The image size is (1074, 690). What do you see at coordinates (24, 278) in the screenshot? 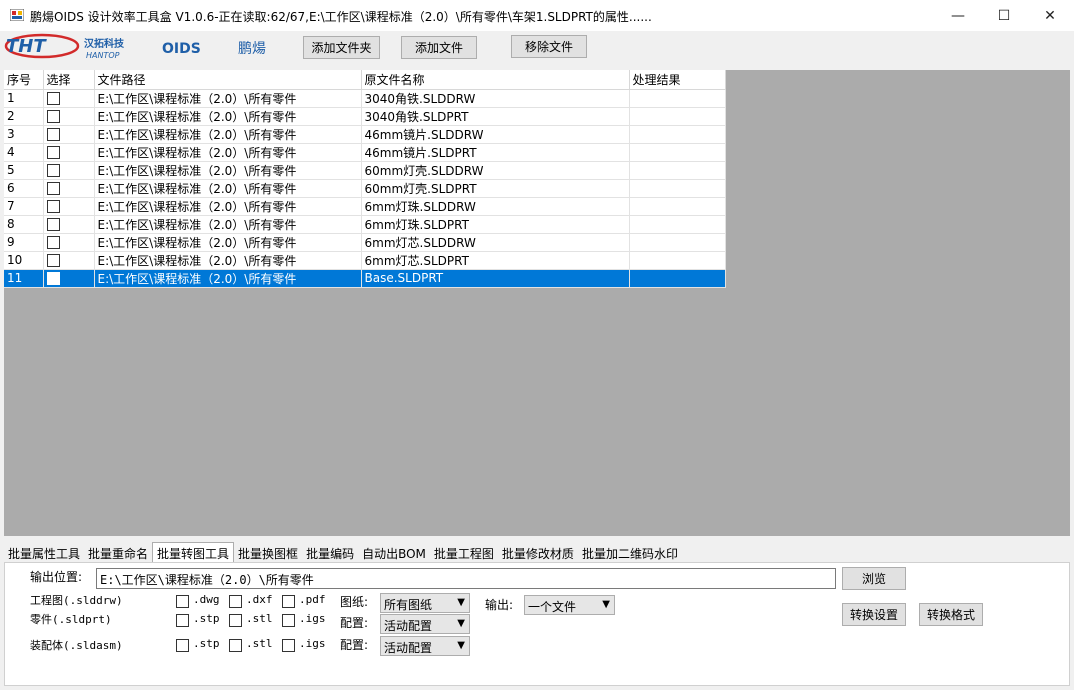
I see `row-number: 11` at bounding box center [24, 278].